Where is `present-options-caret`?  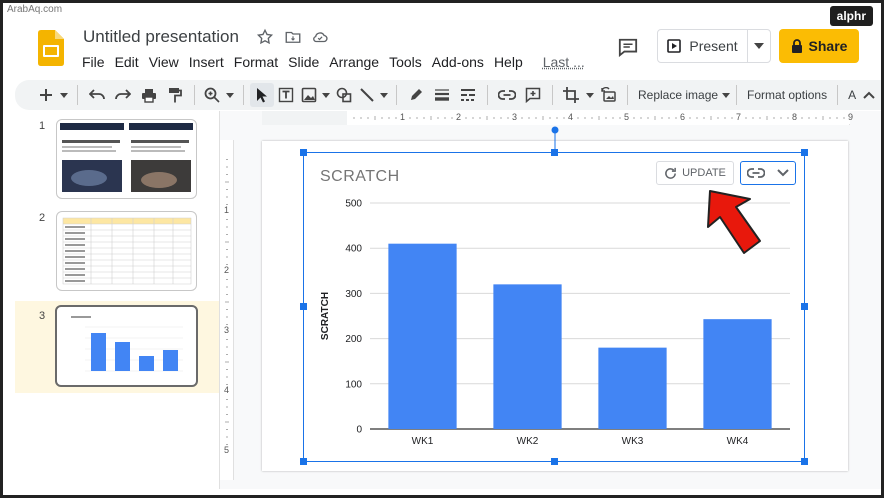
present-options-caret is located at coordinates (759, 46).